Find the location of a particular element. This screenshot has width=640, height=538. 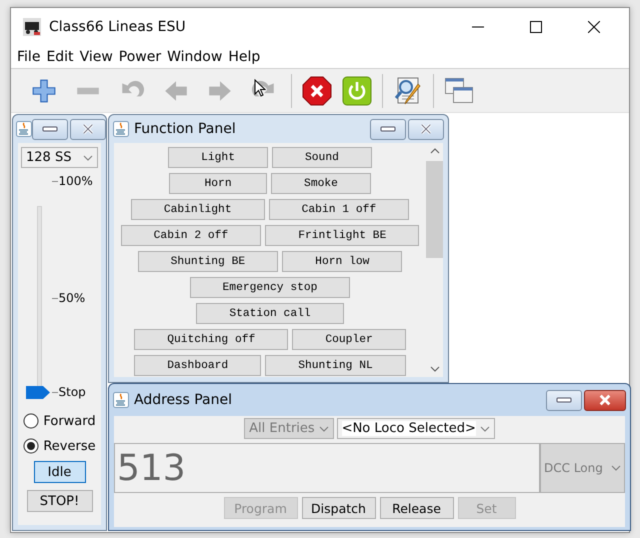

function-button: Emergency stop is located at coordinates (270, 287).